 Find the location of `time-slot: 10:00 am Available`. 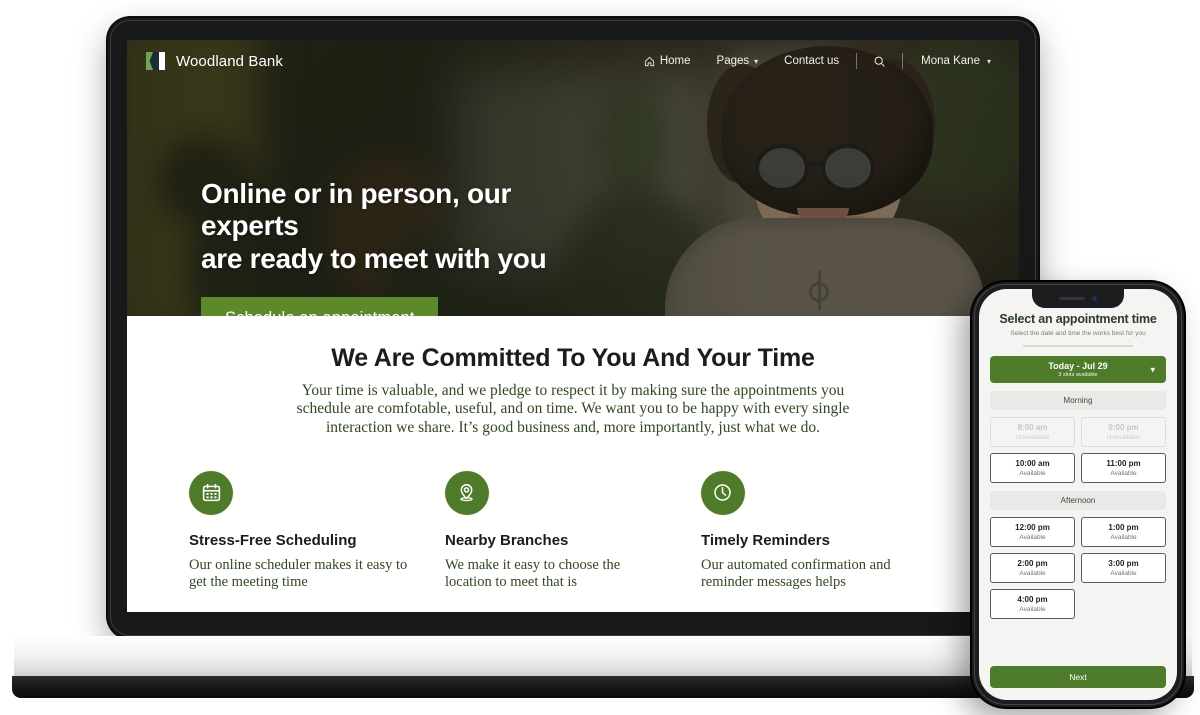

time-slot: 10:00 am Available is located at coordinates (1032, 468).